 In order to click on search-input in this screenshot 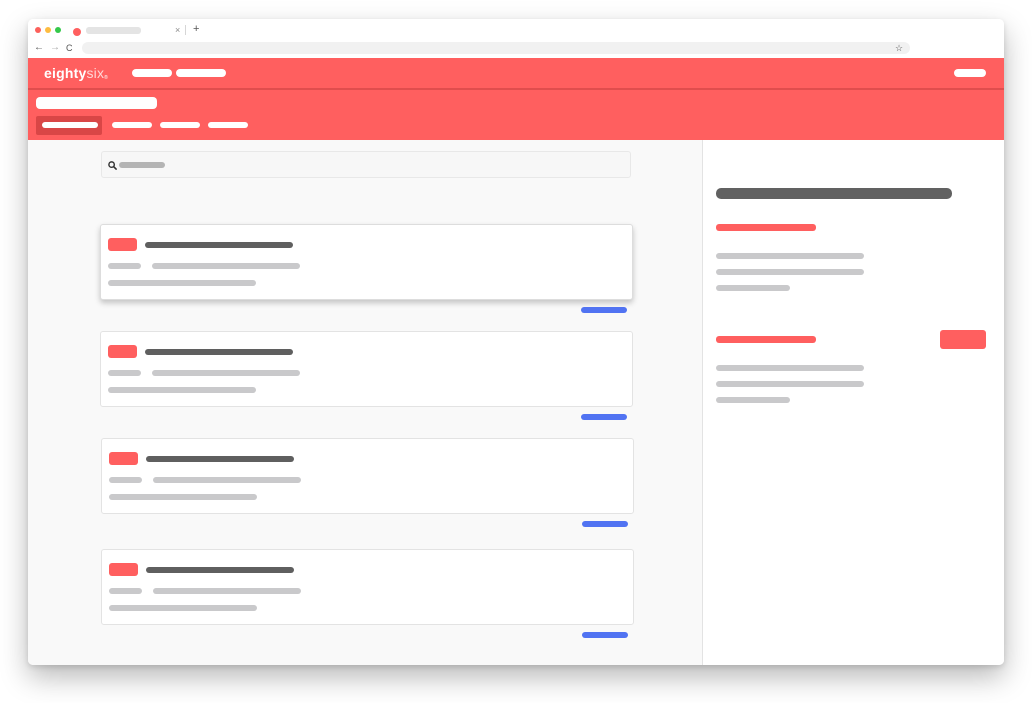, I will do `click(366, 164)`.